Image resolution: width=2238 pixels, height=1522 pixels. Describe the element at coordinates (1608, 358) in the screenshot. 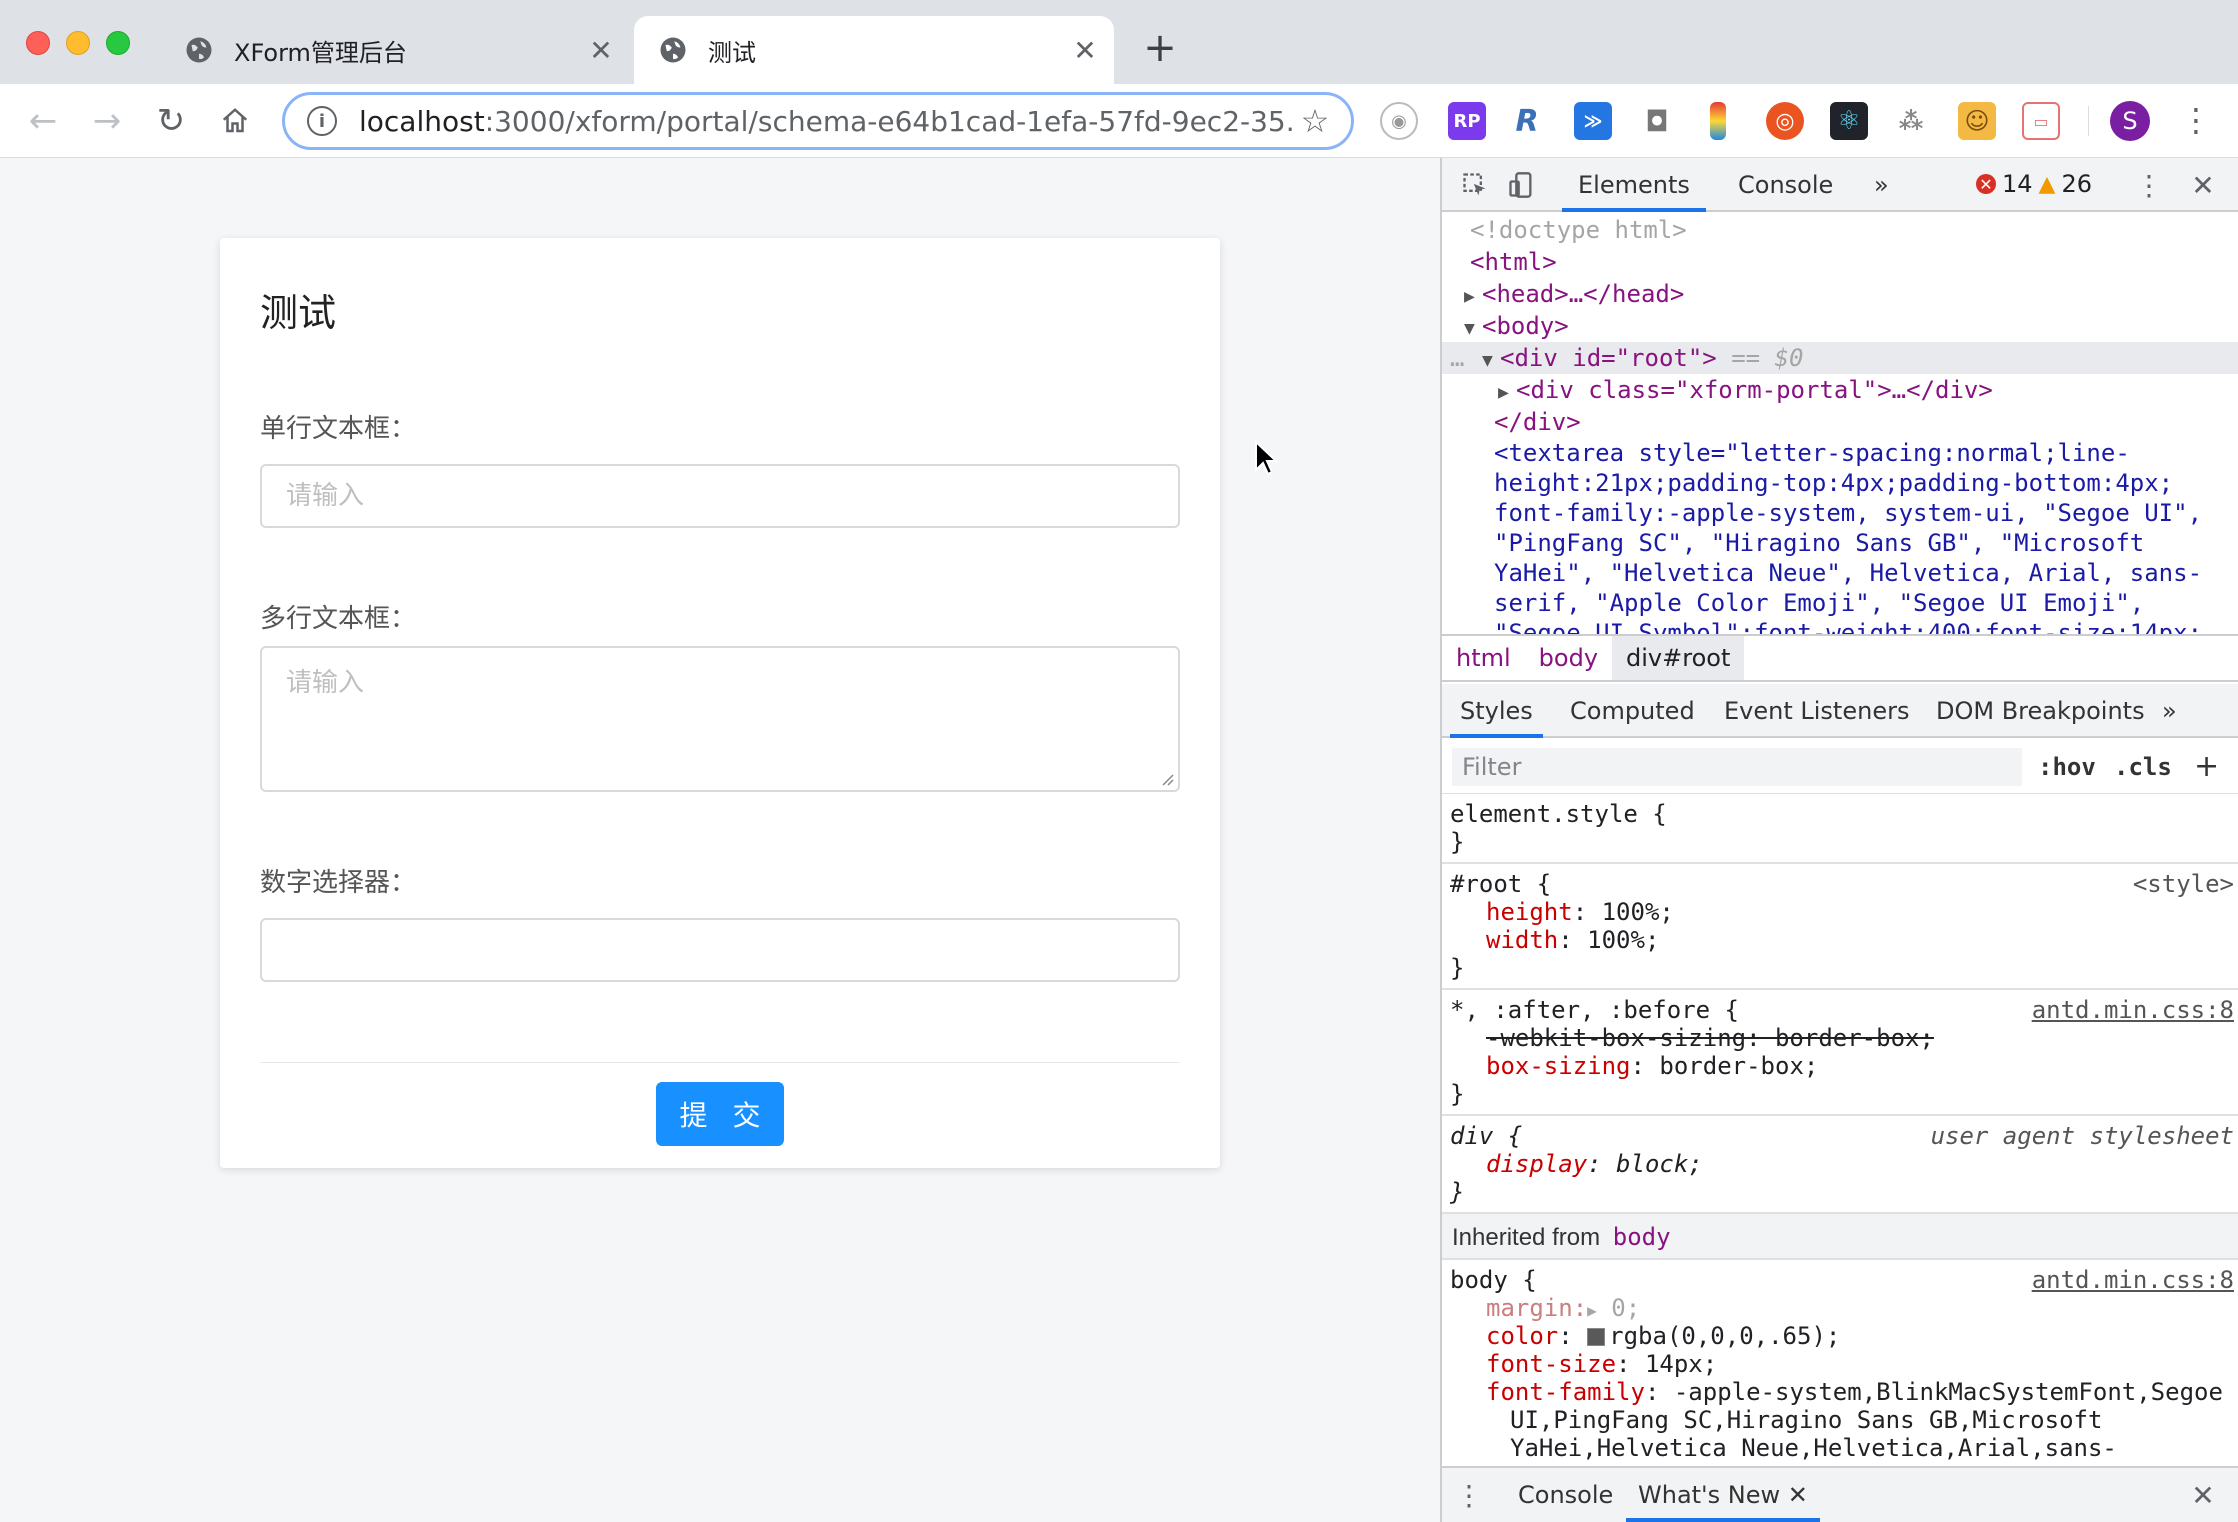

I see `root-div-tag: <div id="root">` at that location.